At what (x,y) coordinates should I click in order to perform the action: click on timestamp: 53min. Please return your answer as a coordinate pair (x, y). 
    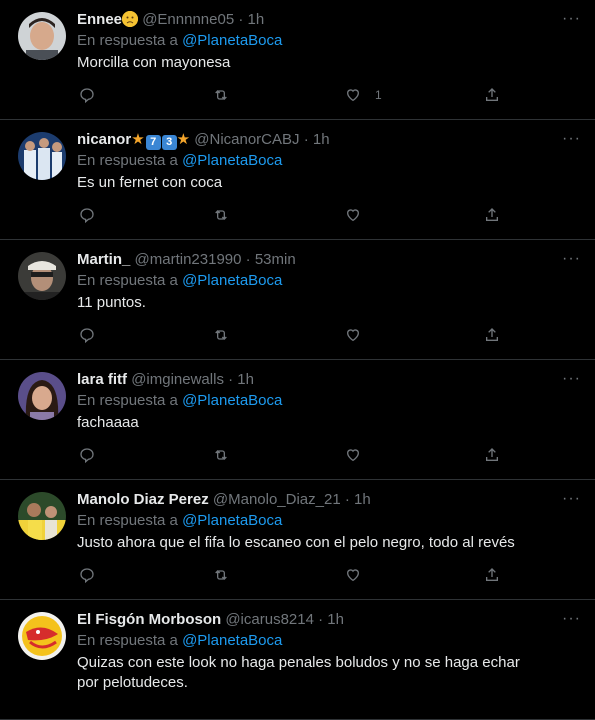
    Looking at the image, I should click on (275, 259).